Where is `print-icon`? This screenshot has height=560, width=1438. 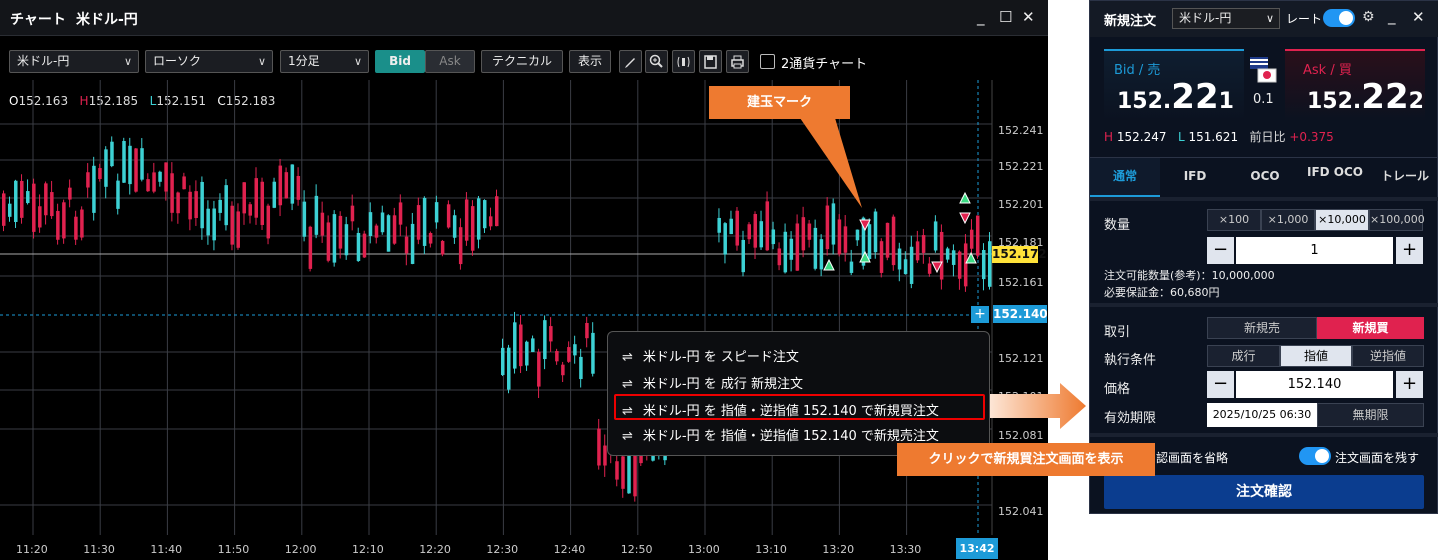
print-icon is located at coordinates (737, 61).